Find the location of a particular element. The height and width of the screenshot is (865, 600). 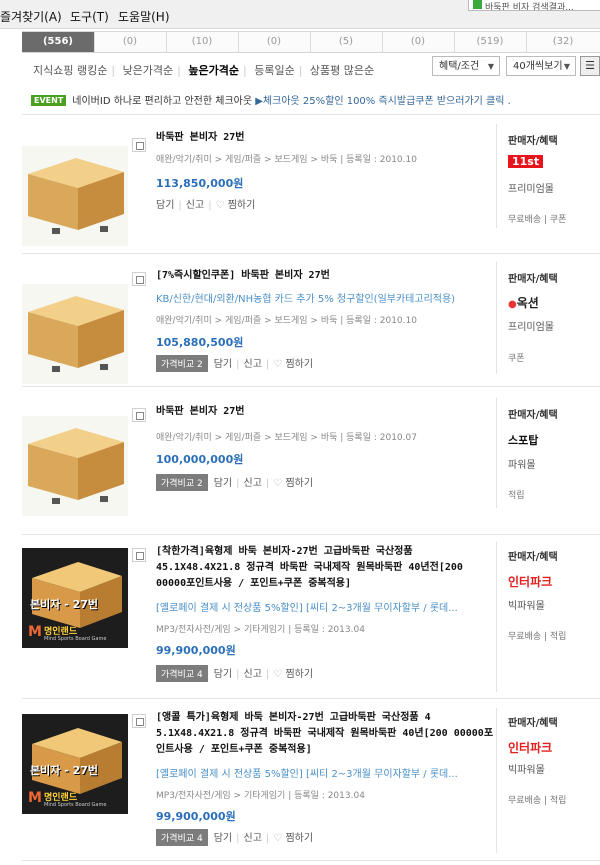

sort-date: 등록일순 is located at coordinates (274, 70).